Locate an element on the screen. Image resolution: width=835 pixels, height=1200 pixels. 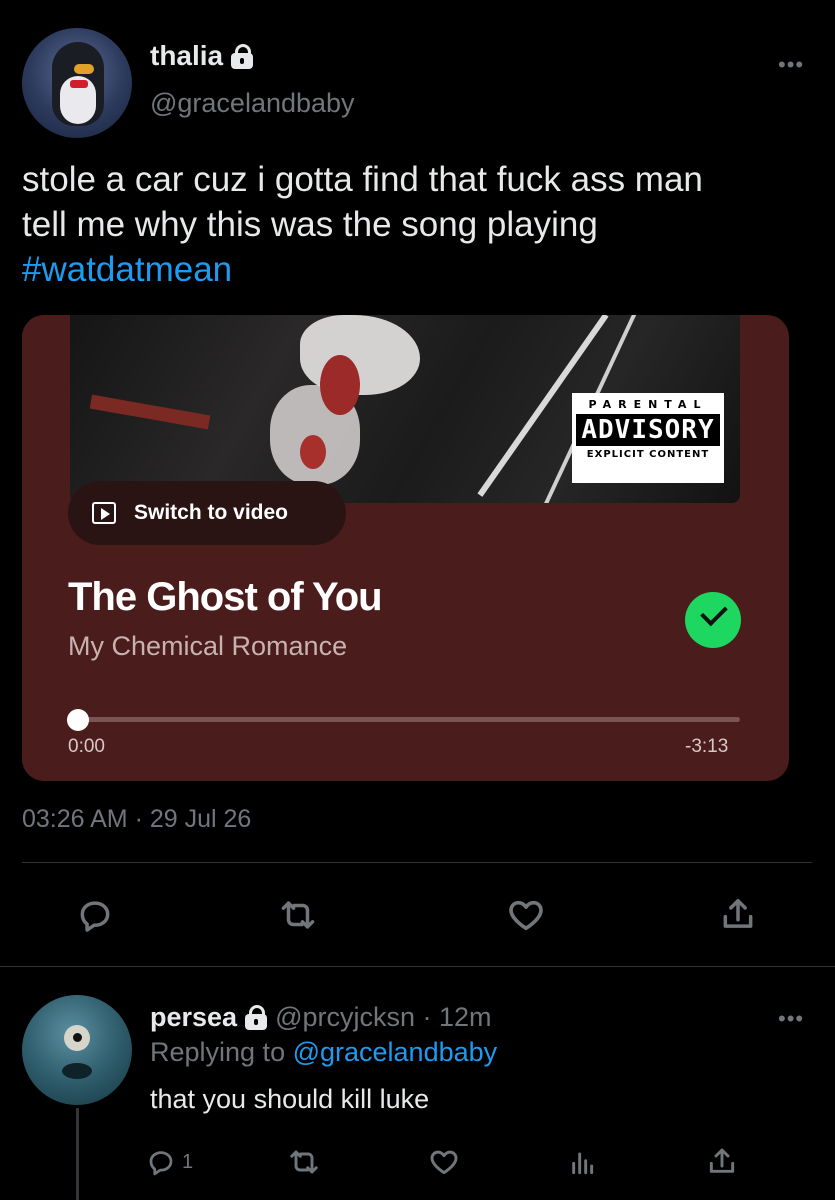
progress-scrubber is located at coordinates (78, 720).